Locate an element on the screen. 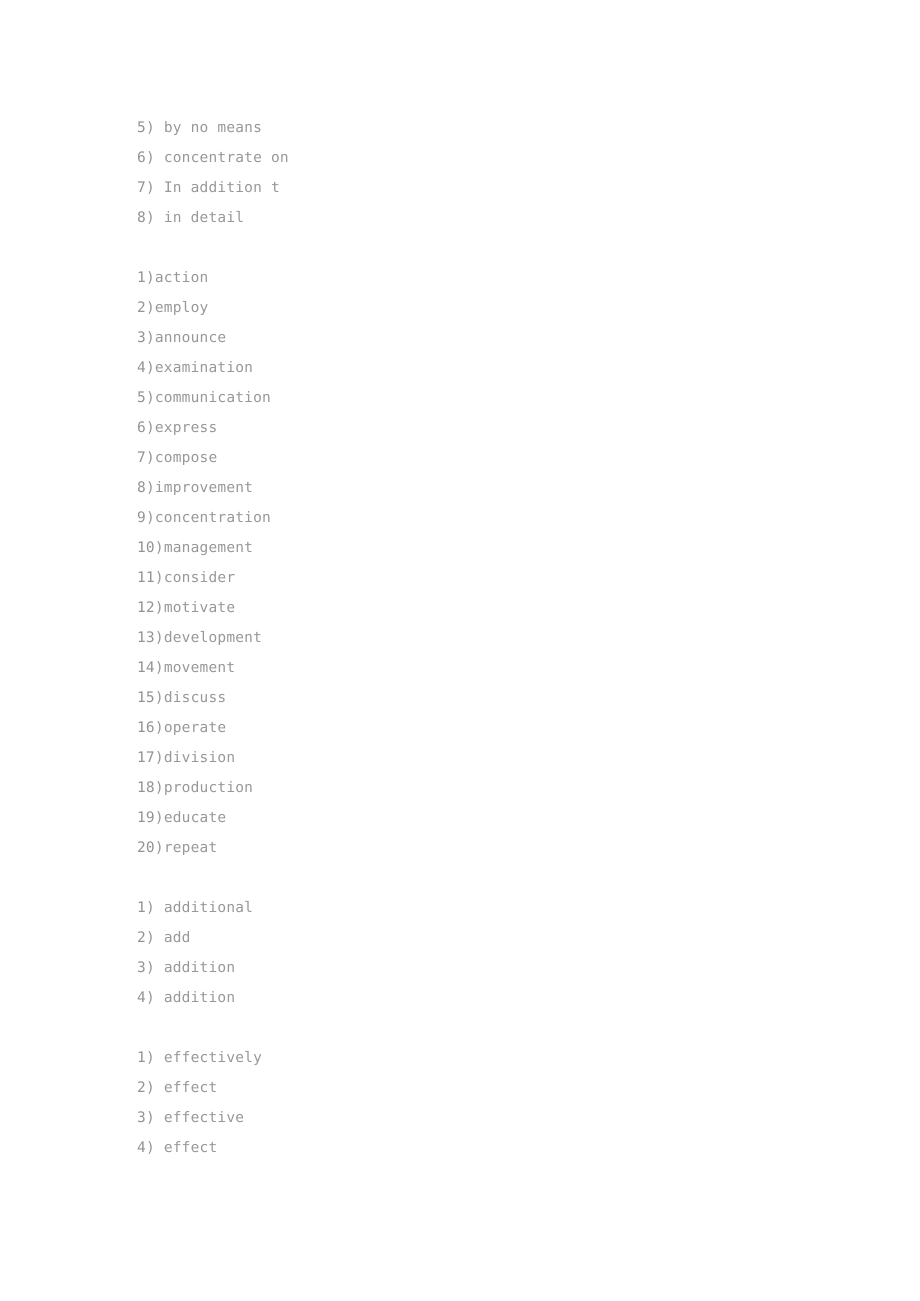  answer-line: 6) concentrate on is located at coordinates (487, 158).